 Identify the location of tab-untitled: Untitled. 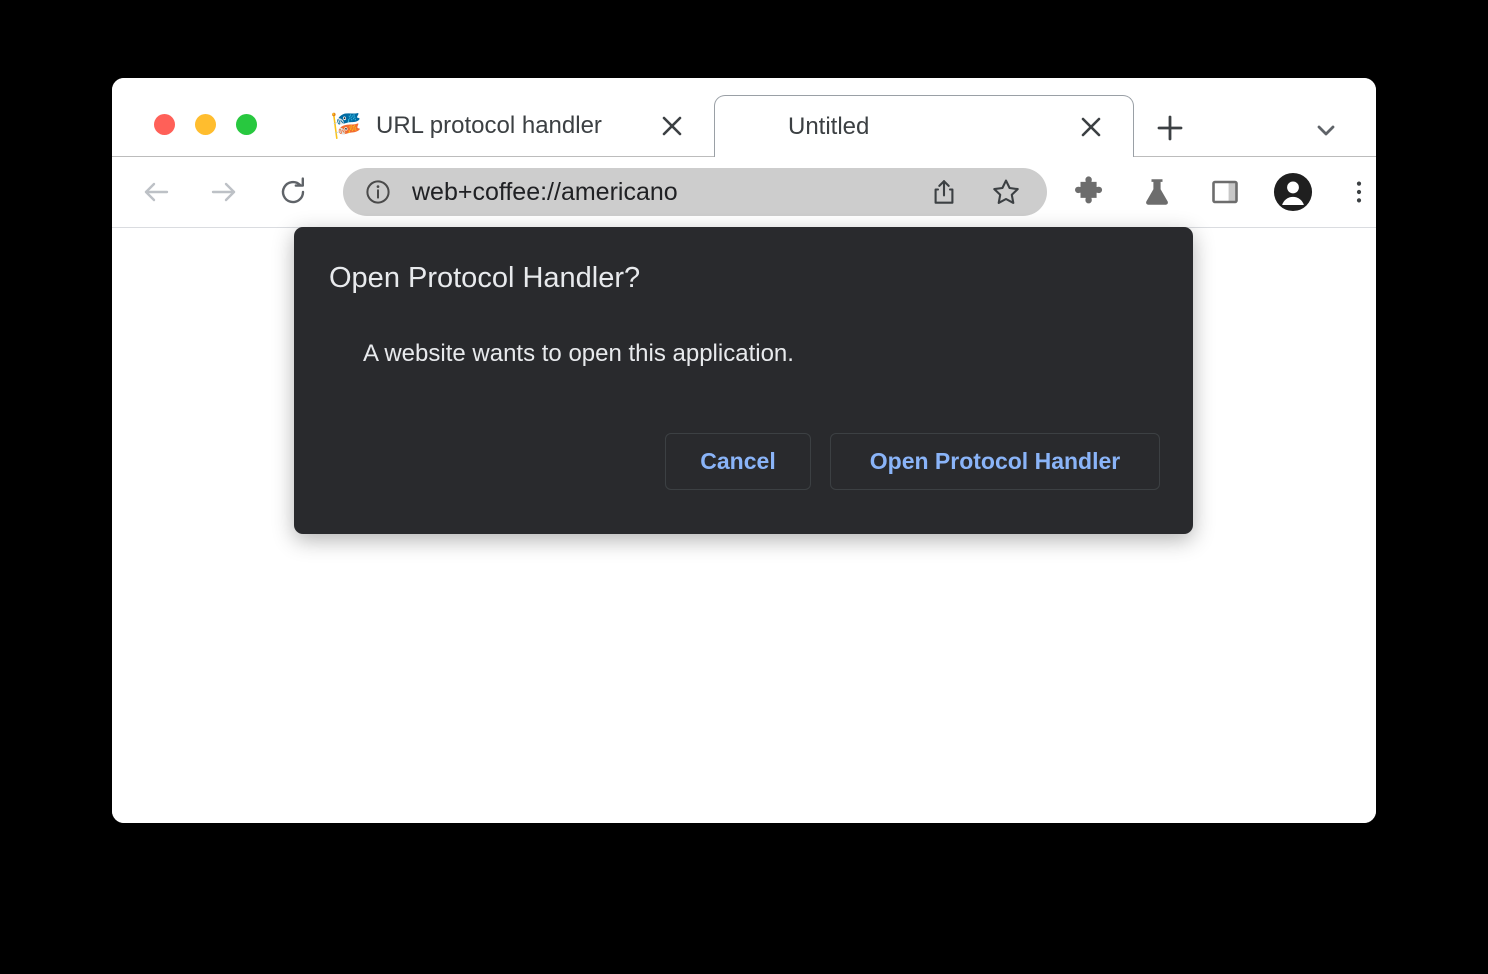
(924, 126).